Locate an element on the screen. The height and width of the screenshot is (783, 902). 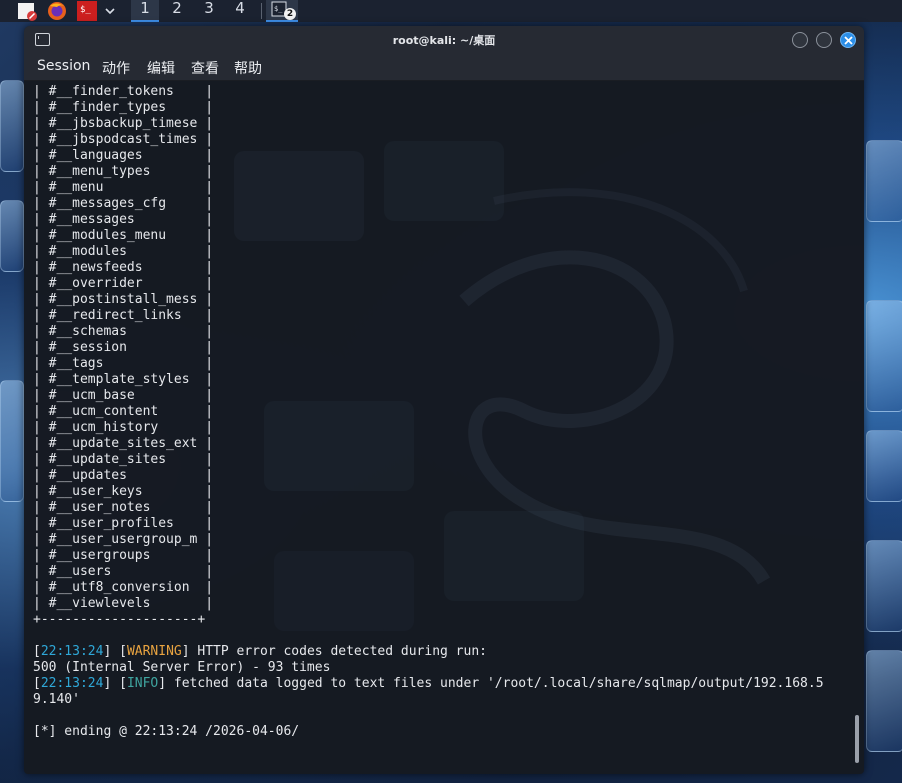
table-cell: #__user_profiles is located at coordinates (123, 523).